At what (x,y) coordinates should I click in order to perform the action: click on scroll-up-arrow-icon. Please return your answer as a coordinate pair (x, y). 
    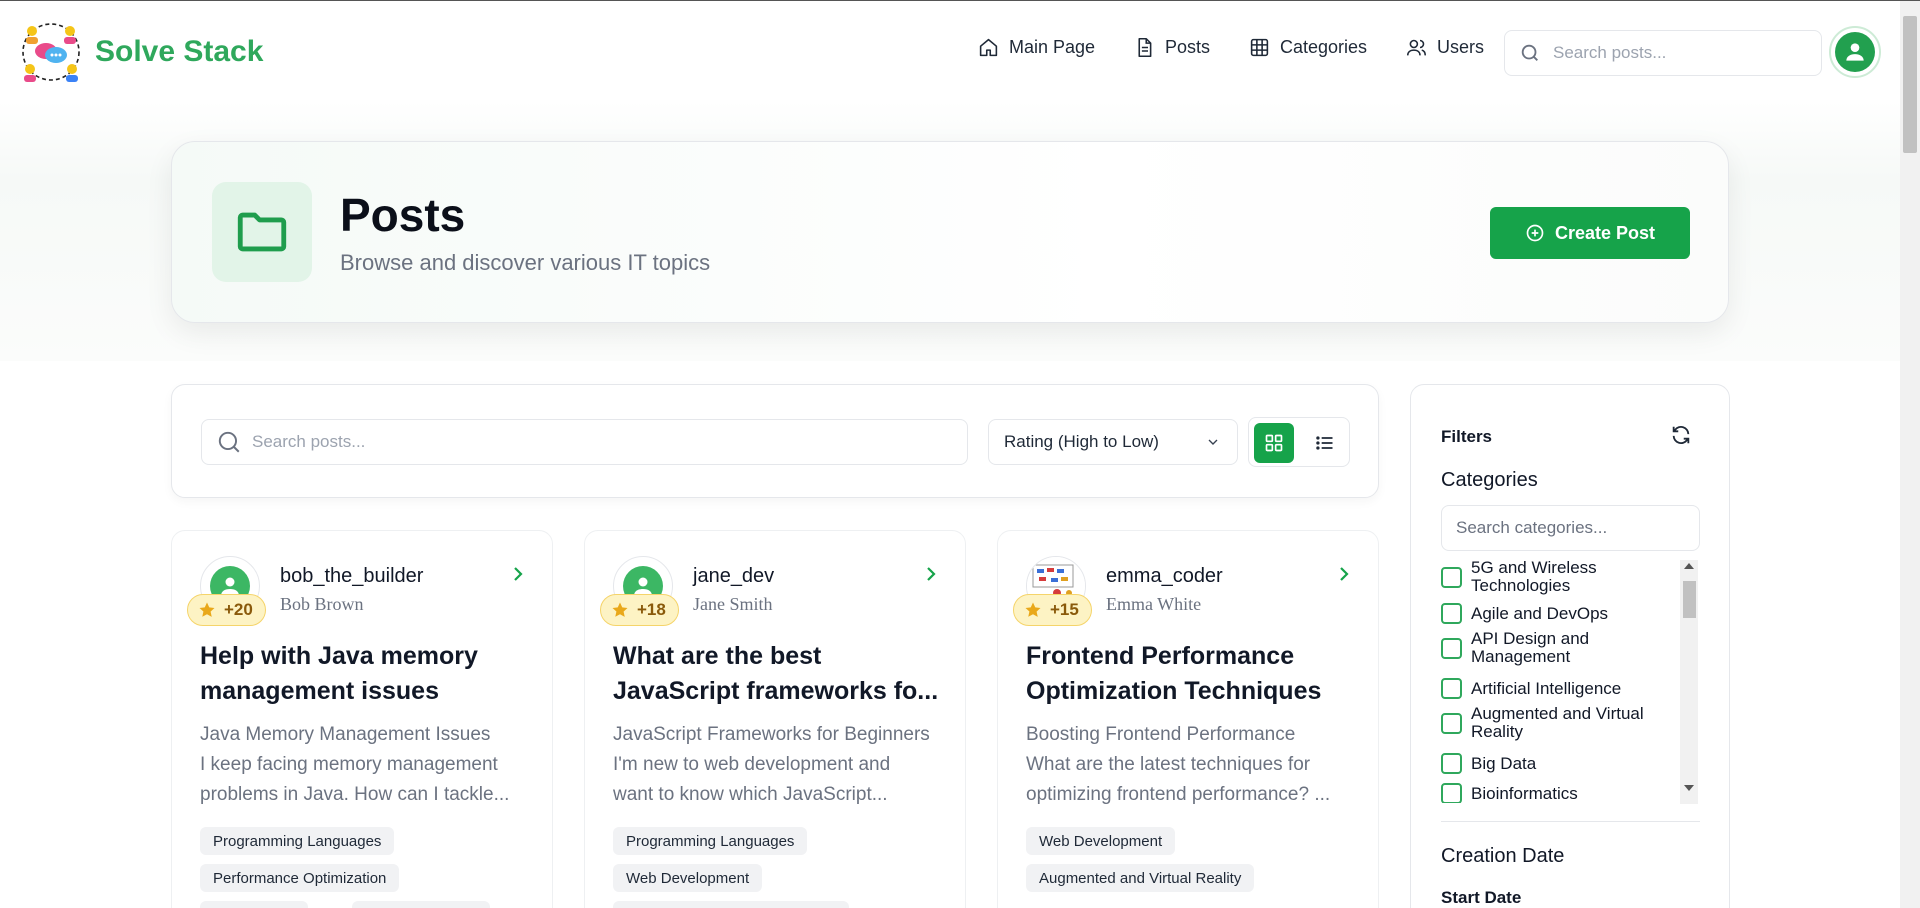
    Looking at the image, I should click on (1689, 566).